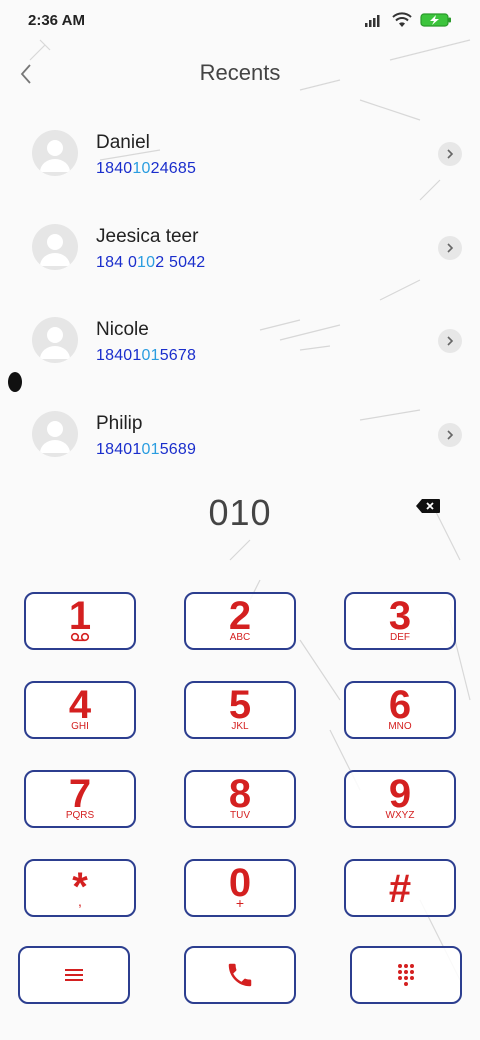  What do you see at coordinates (372, 21) in the screenshot?
I see `signal-icon` at bounding box center [372, 21].